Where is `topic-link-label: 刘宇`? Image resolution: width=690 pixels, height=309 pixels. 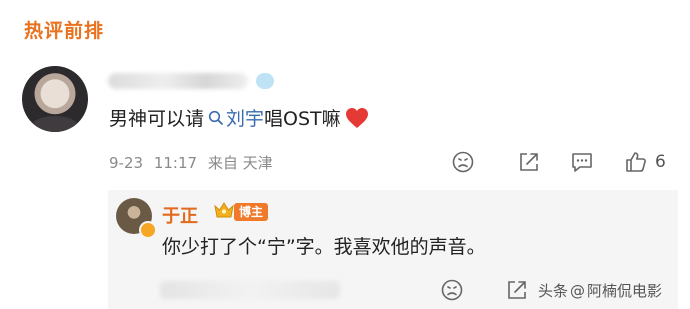
topic-link-label: 刘宇 is located at coordinates (245, 119).